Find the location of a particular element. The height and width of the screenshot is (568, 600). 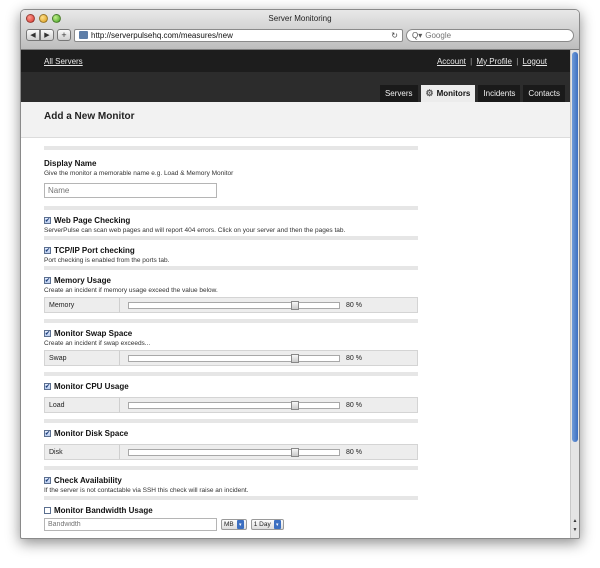

favicon-icon is located at coordinates (83, 35).